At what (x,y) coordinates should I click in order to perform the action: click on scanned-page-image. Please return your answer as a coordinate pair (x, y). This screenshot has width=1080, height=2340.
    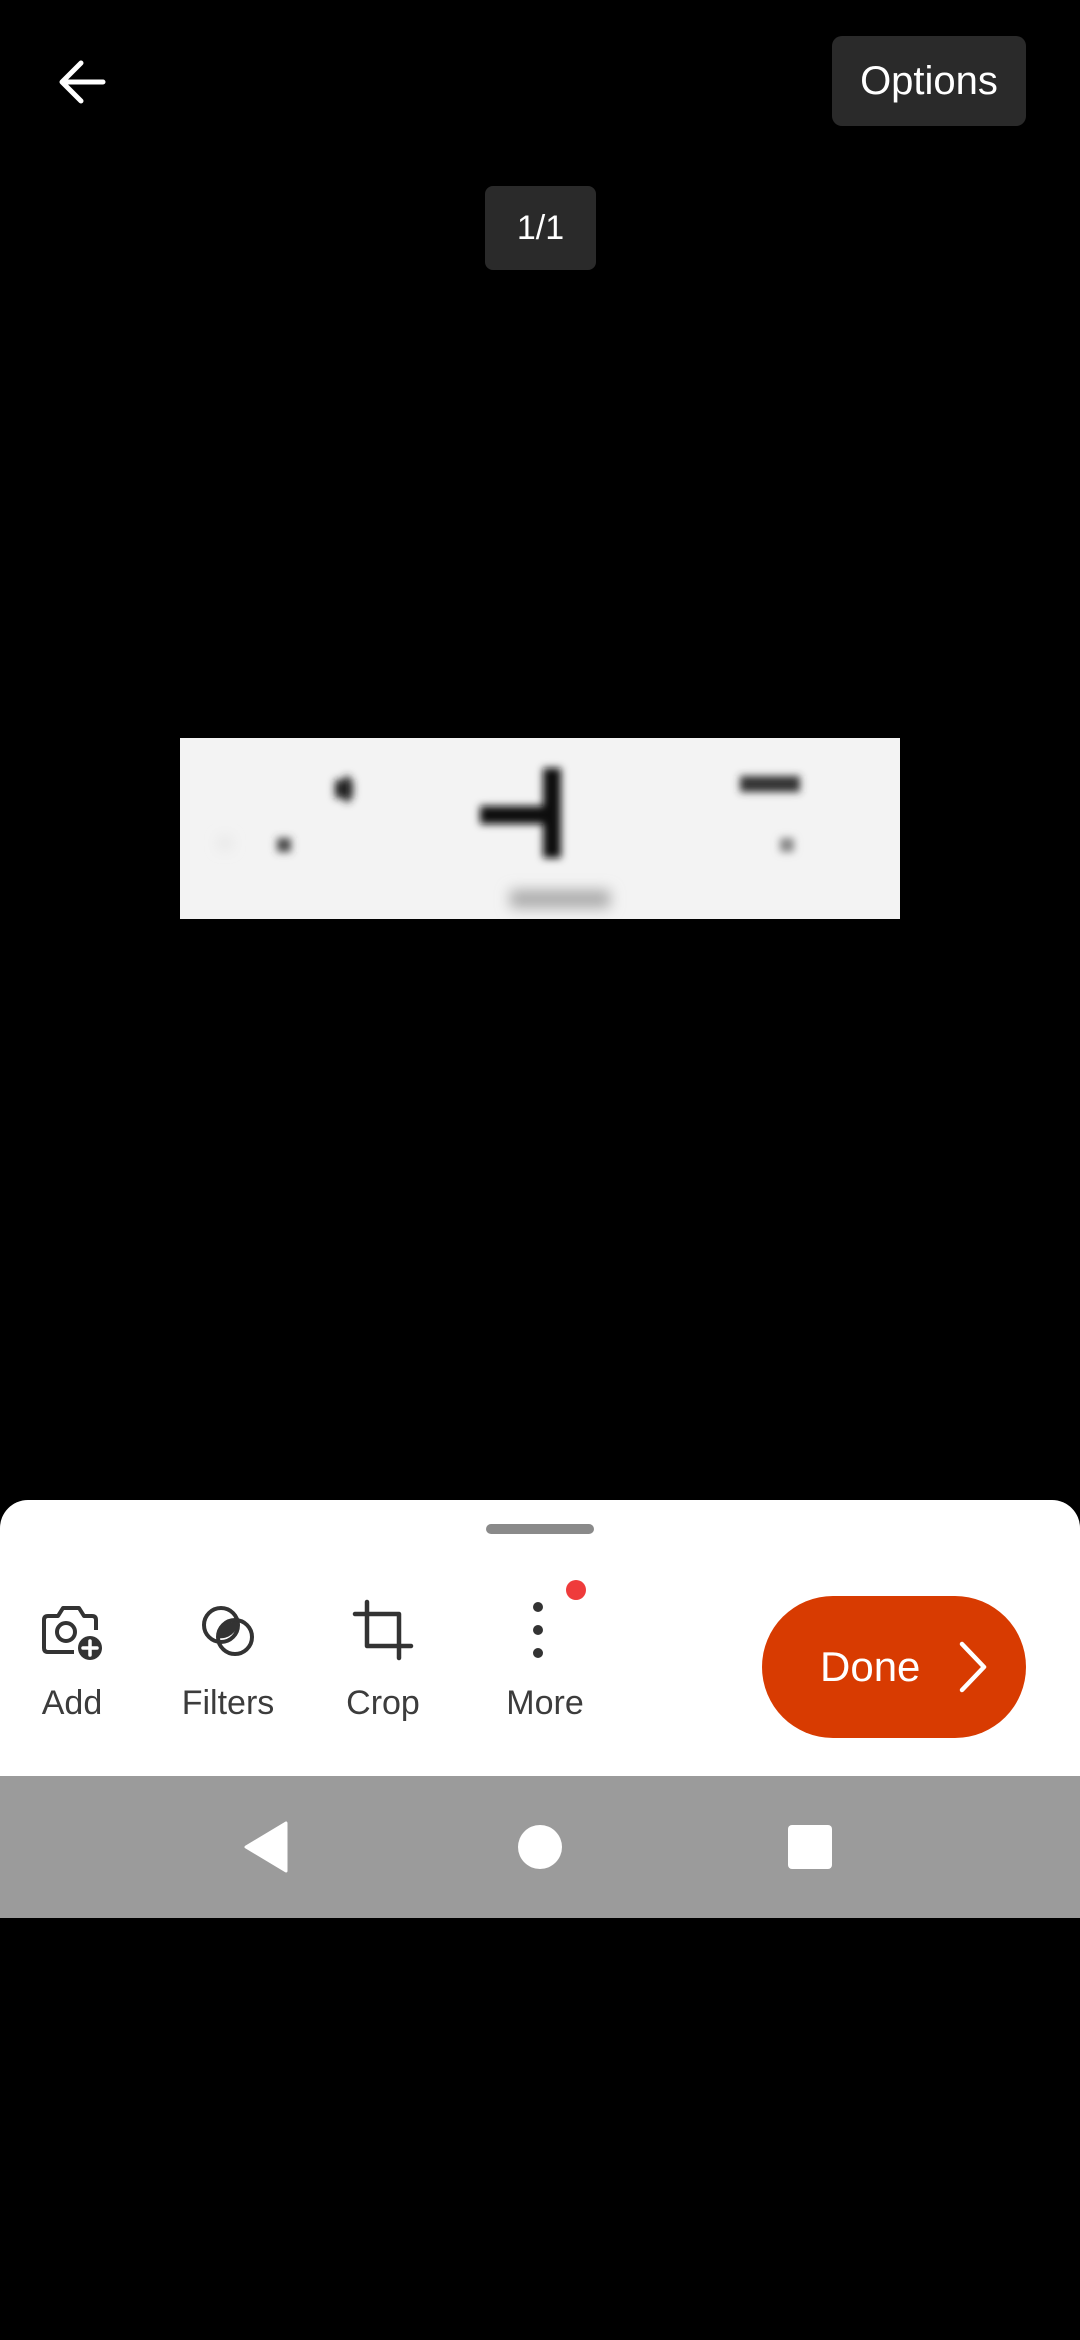
    Looking at the image, I should click on (540, 828).